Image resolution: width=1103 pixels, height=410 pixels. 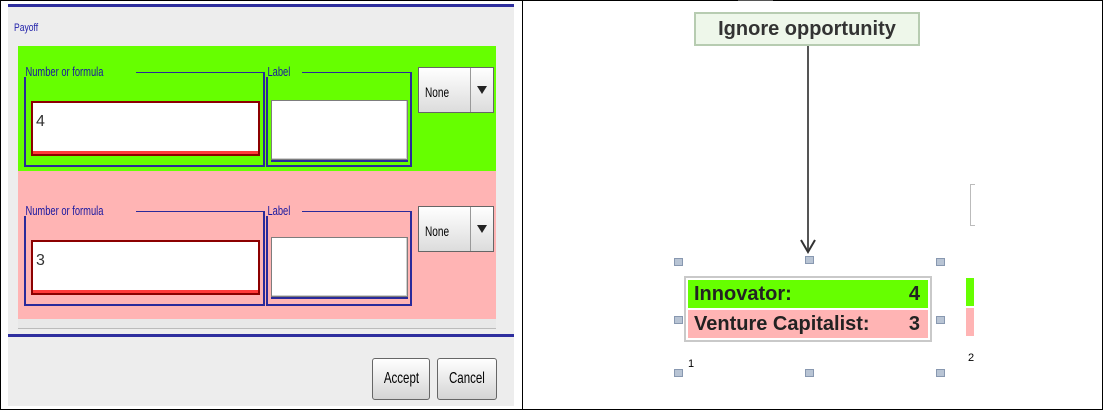 What do you see at coordinates (437, 92) in the screenshot?
I see `player1-dropdown-value: None` at bounding box center [437, 92].